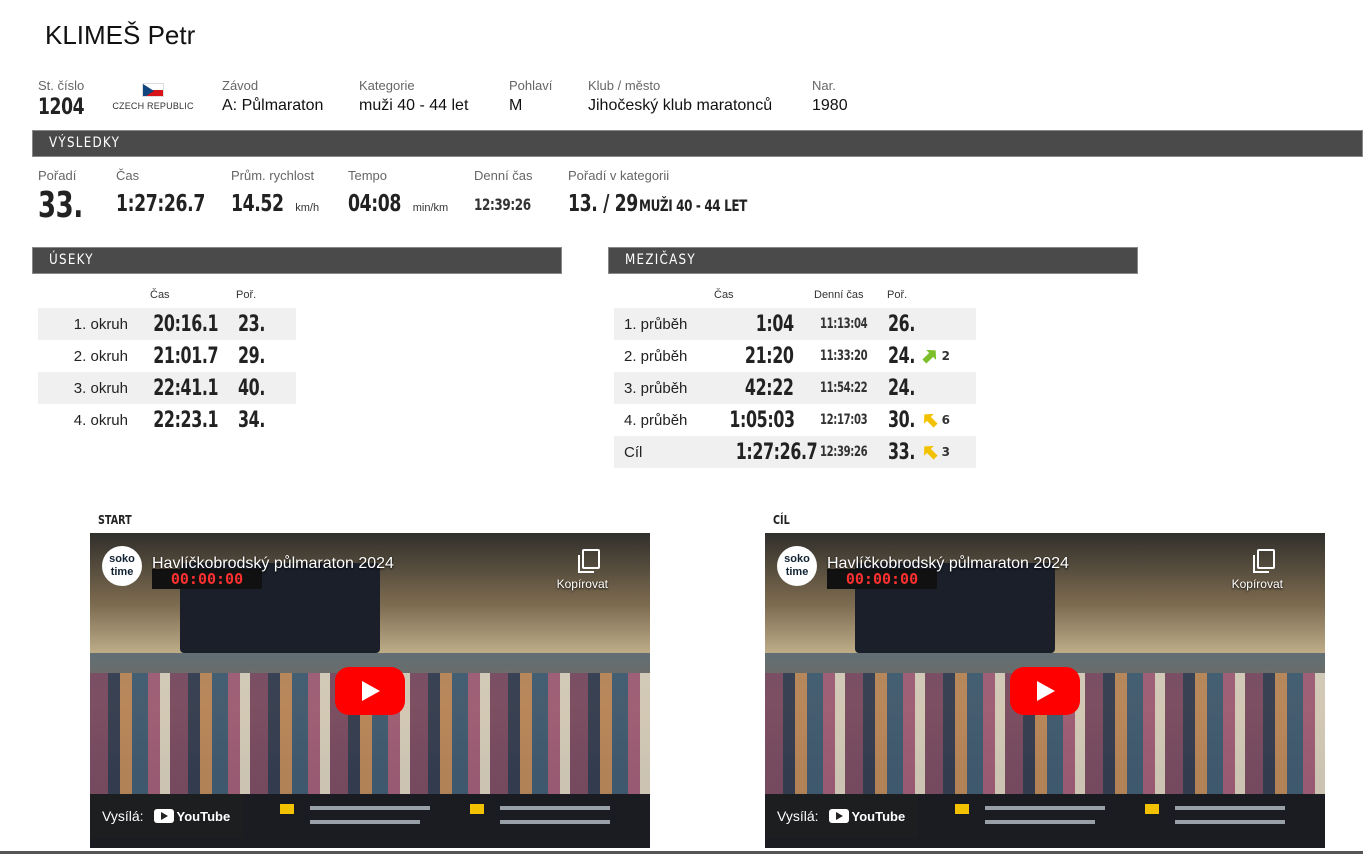 Image resolution: width=1363 pixels, height=854 pixels. What do you see at coordinates (936, 420) in the screenshot?
I see `rank-change: 6` at bounding box center [936, 420].